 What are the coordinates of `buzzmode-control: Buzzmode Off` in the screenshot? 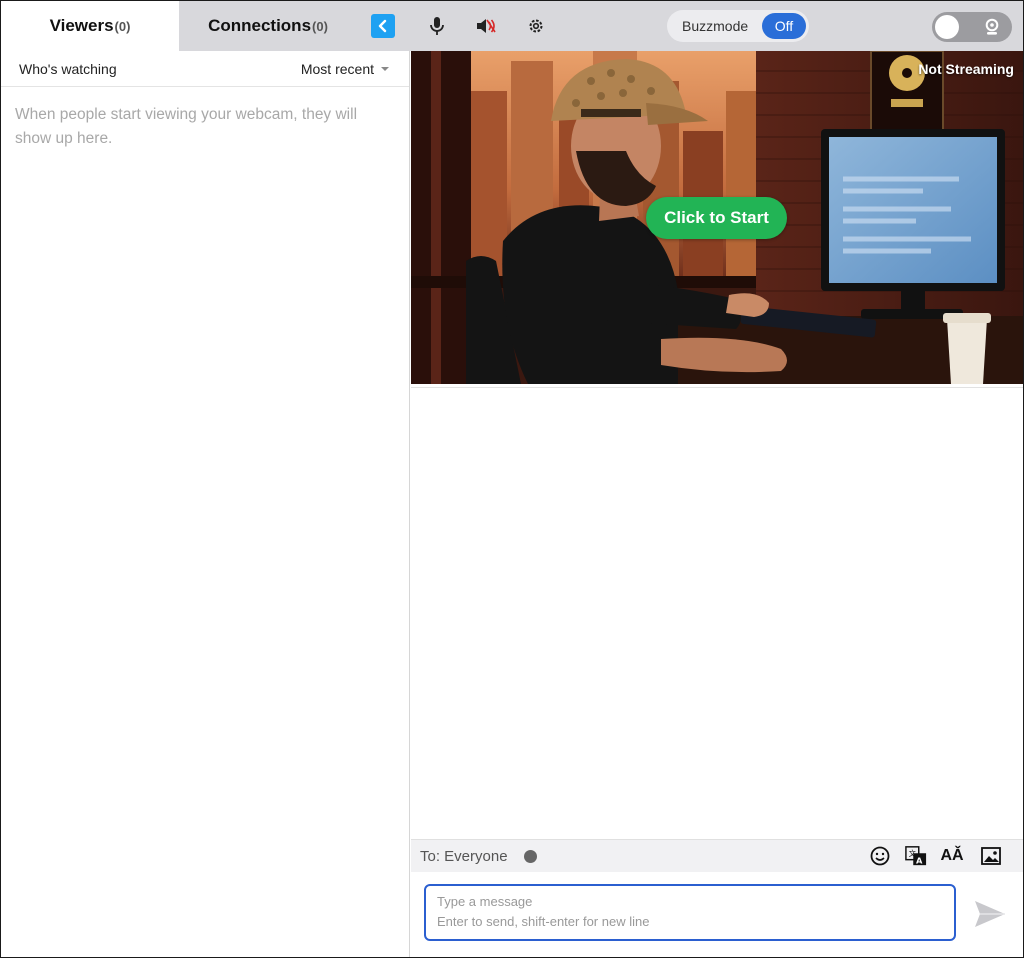 It's located at (738, 26).